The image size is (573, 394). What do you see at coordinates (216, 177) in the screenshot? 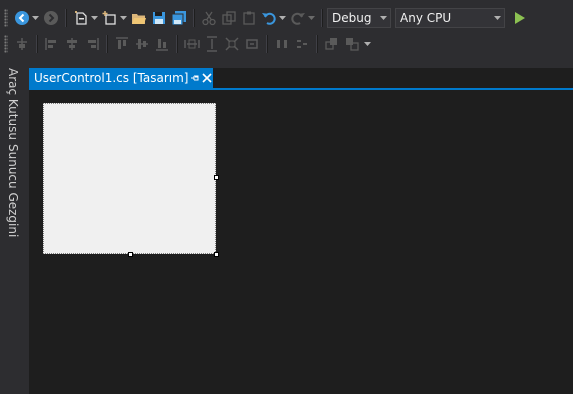
I see `resize-handle-right` at bounding box center [216, 177].